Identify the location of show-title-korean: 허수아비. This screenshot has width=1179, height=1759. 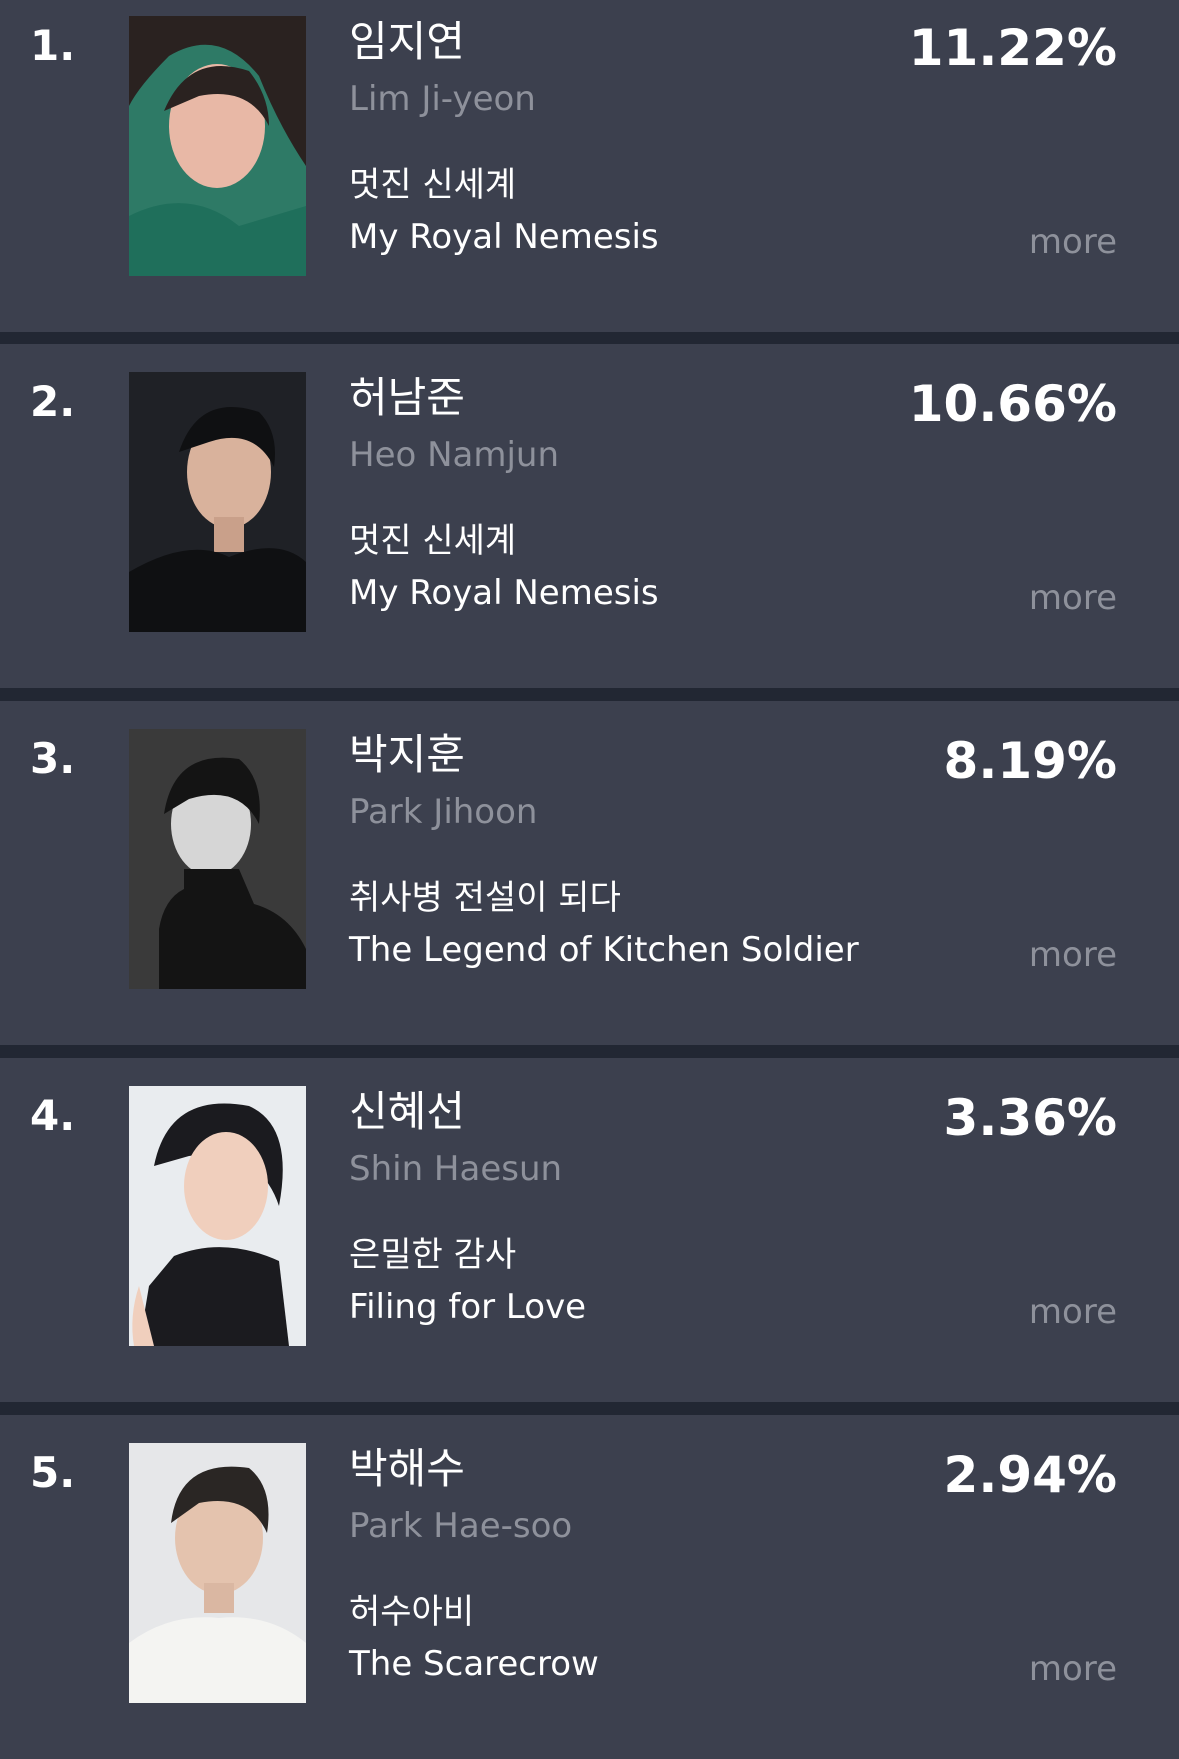
(412, 1612).